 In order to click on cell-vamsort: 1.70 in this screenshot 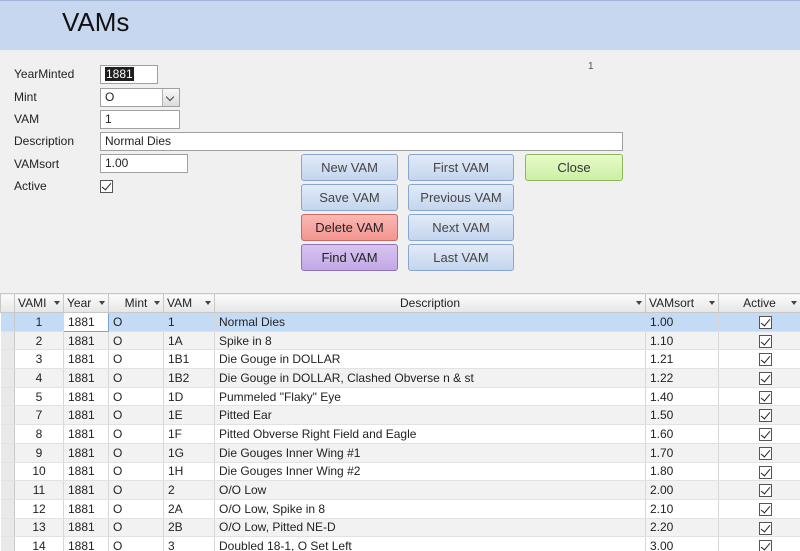, I will do `click(682, 453)`.